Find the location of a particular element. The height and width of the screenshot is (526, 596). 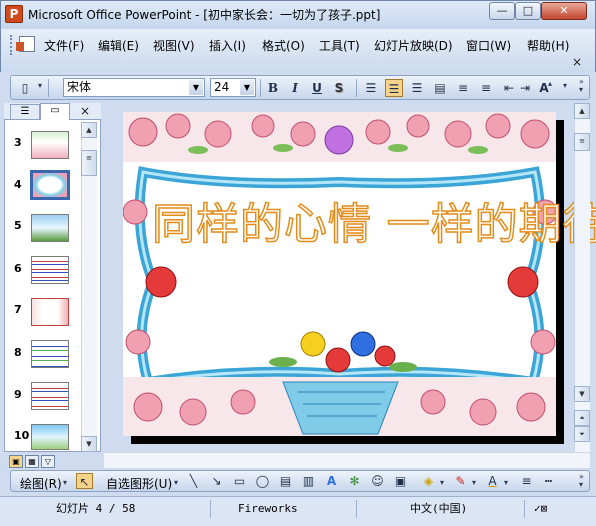

menu-view: 视图(V) is located at coordinates (174, 45).